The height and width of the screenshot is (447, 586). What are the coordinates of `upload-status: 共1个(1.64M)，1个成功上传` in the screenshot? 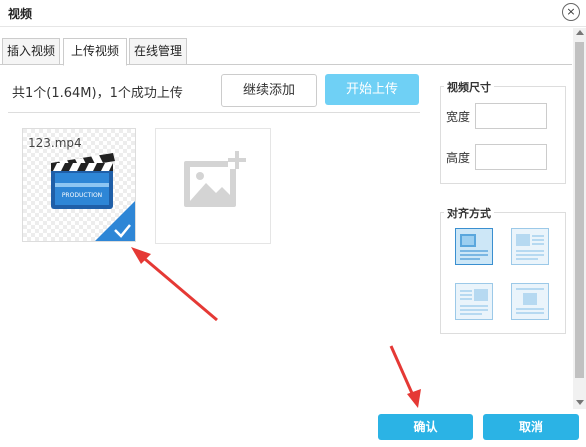 It's located at (97, 93).